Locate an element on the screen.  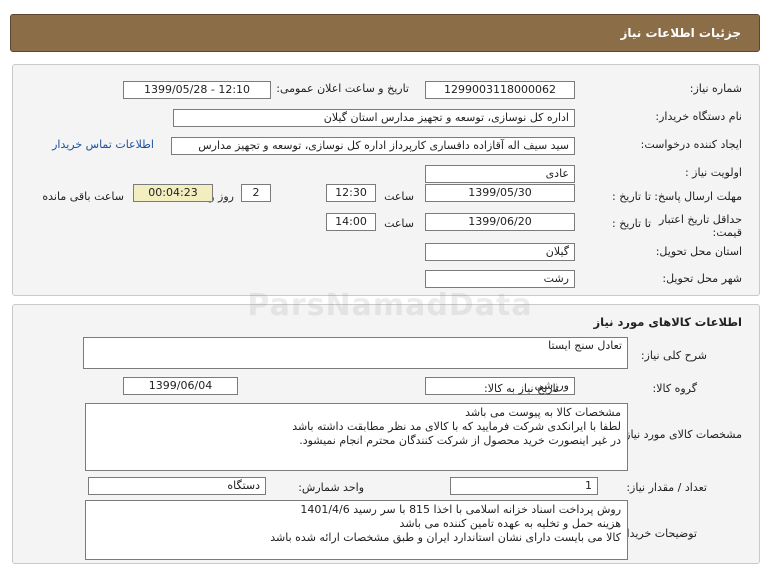
notes-label: توضیحات خریدار: is located at coordinates (657, 533).